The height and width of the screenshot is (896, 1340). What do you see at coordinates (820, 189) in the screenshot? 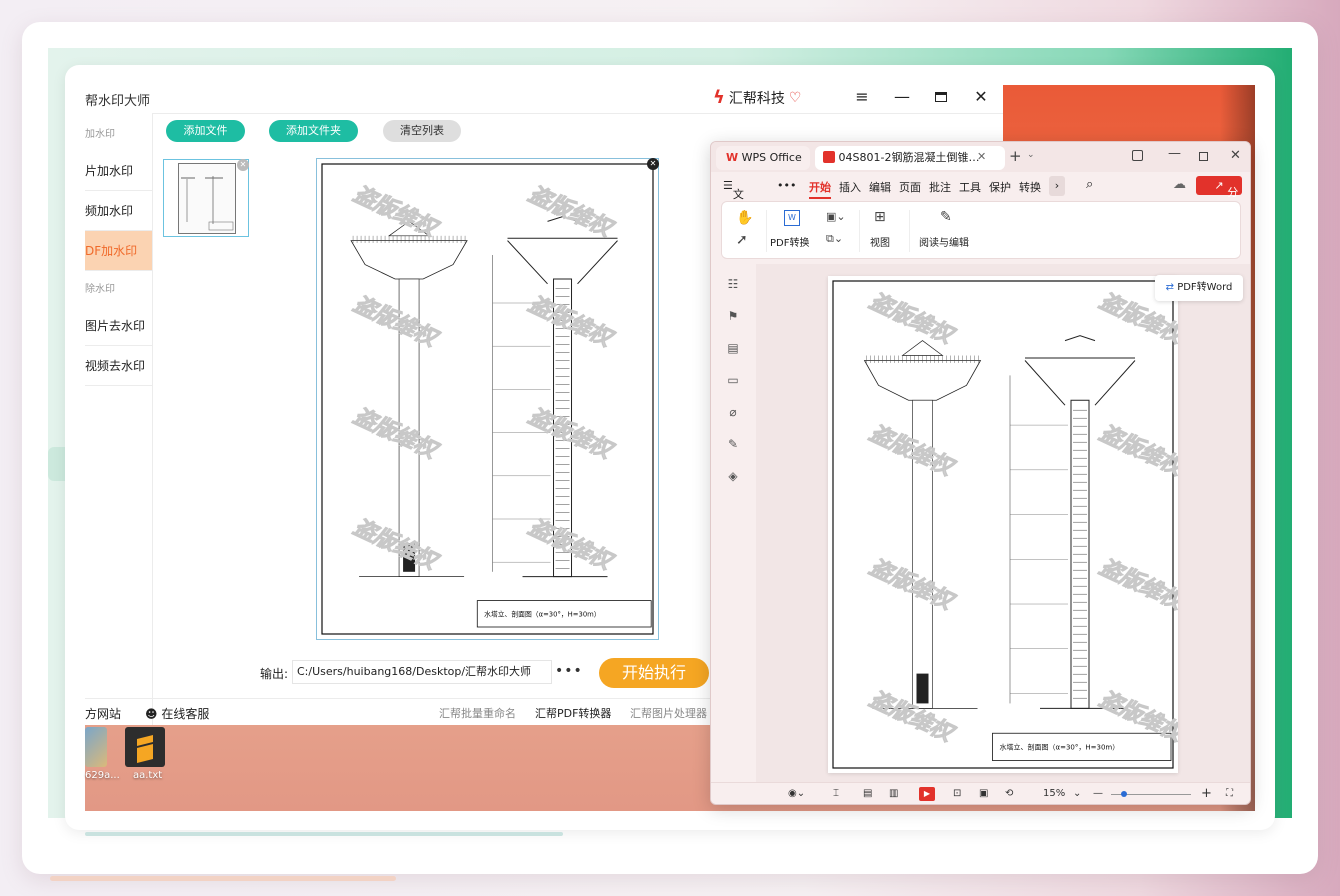
I see `menu-start: 开始` at bounding box center [820, 189].